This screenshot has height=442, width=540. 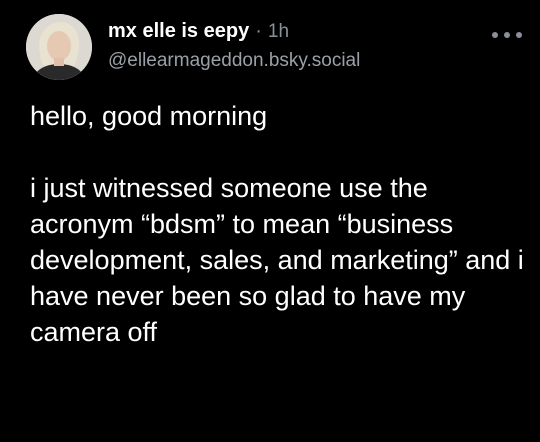 I want to click on post-timestamp: 1h, so click(x=278, y=32).